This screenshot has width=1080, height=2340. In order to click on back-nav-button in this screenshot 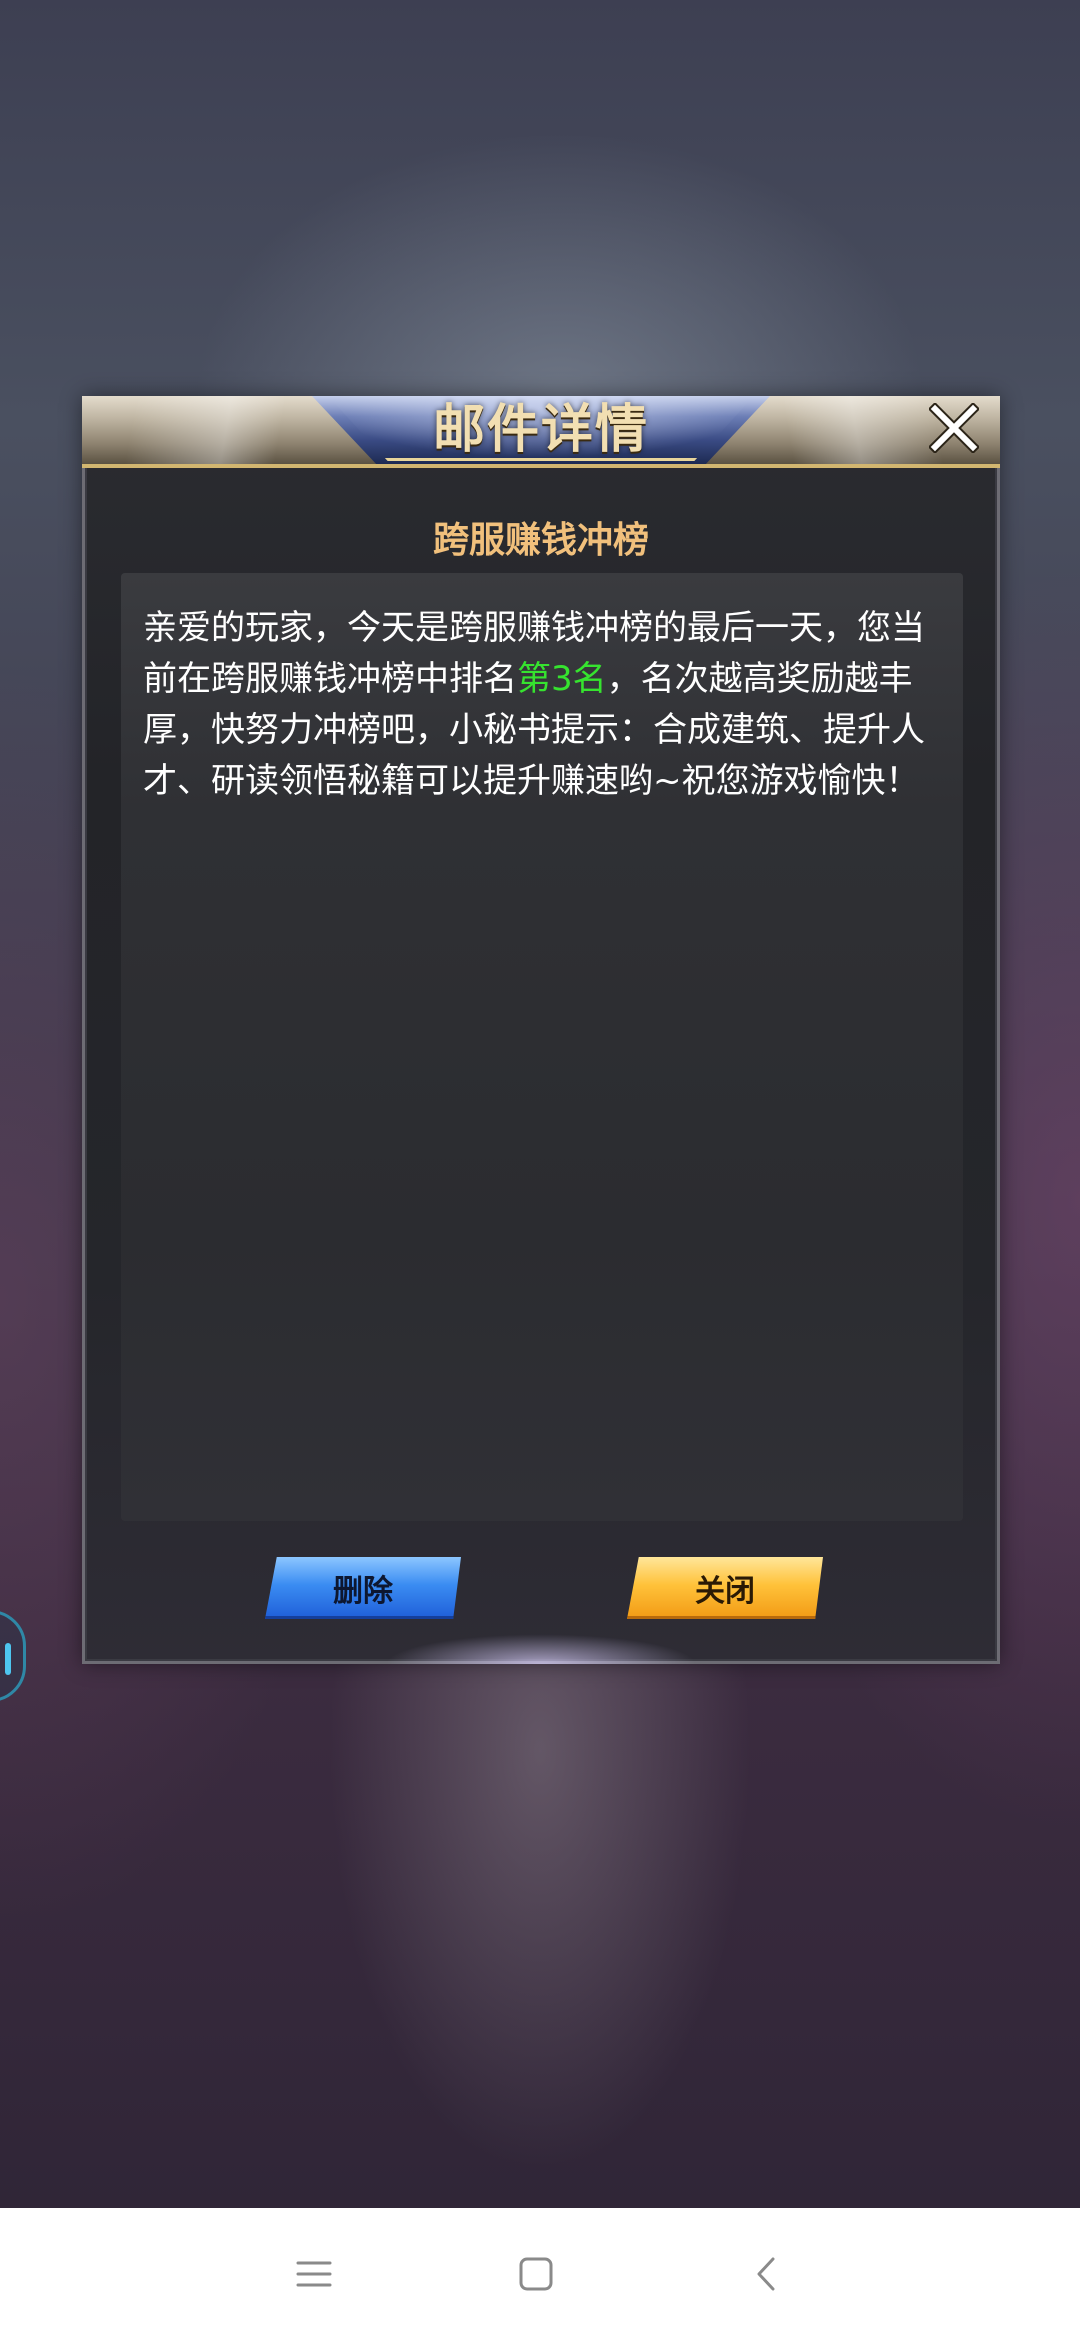, I will do `click(766, 2274)`.